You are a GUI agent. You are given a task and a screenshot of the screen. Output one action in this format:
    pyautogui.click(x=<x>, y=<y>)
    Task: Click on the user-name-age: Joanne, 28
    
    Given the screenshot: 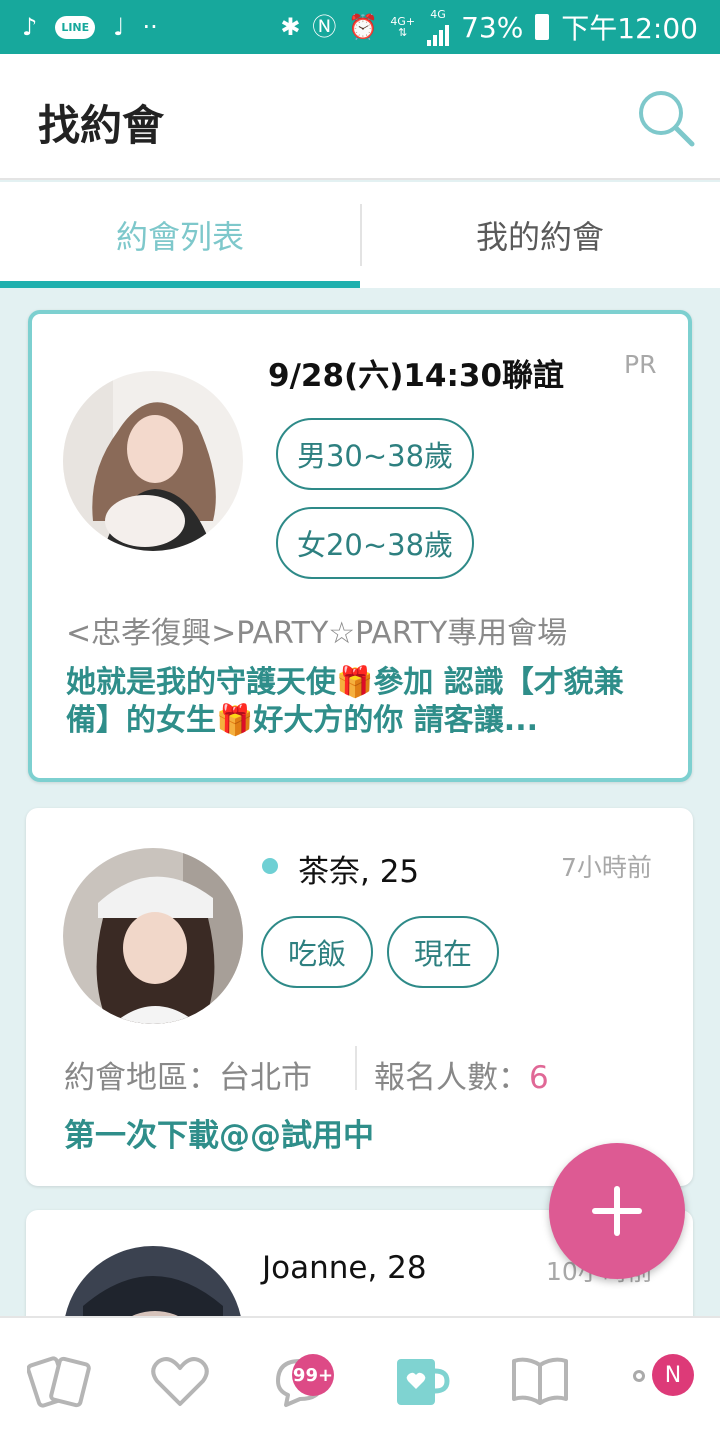 What is the action you would take?
    pyautogui.click(x=344, y=1268)
    